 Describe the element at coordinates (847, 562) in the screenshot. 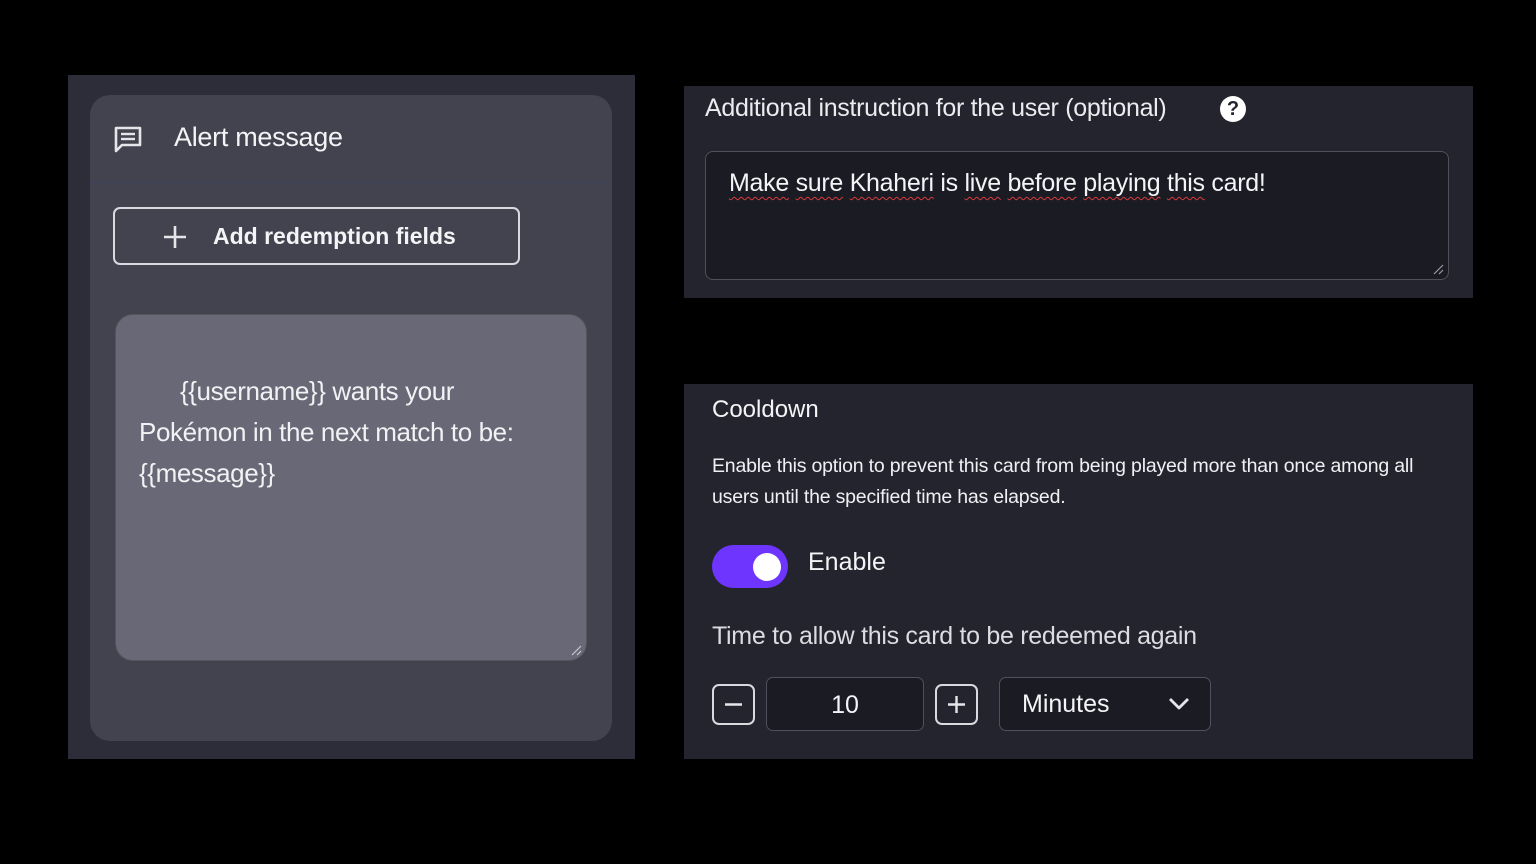

I see `enable-label: Enable` at that location.